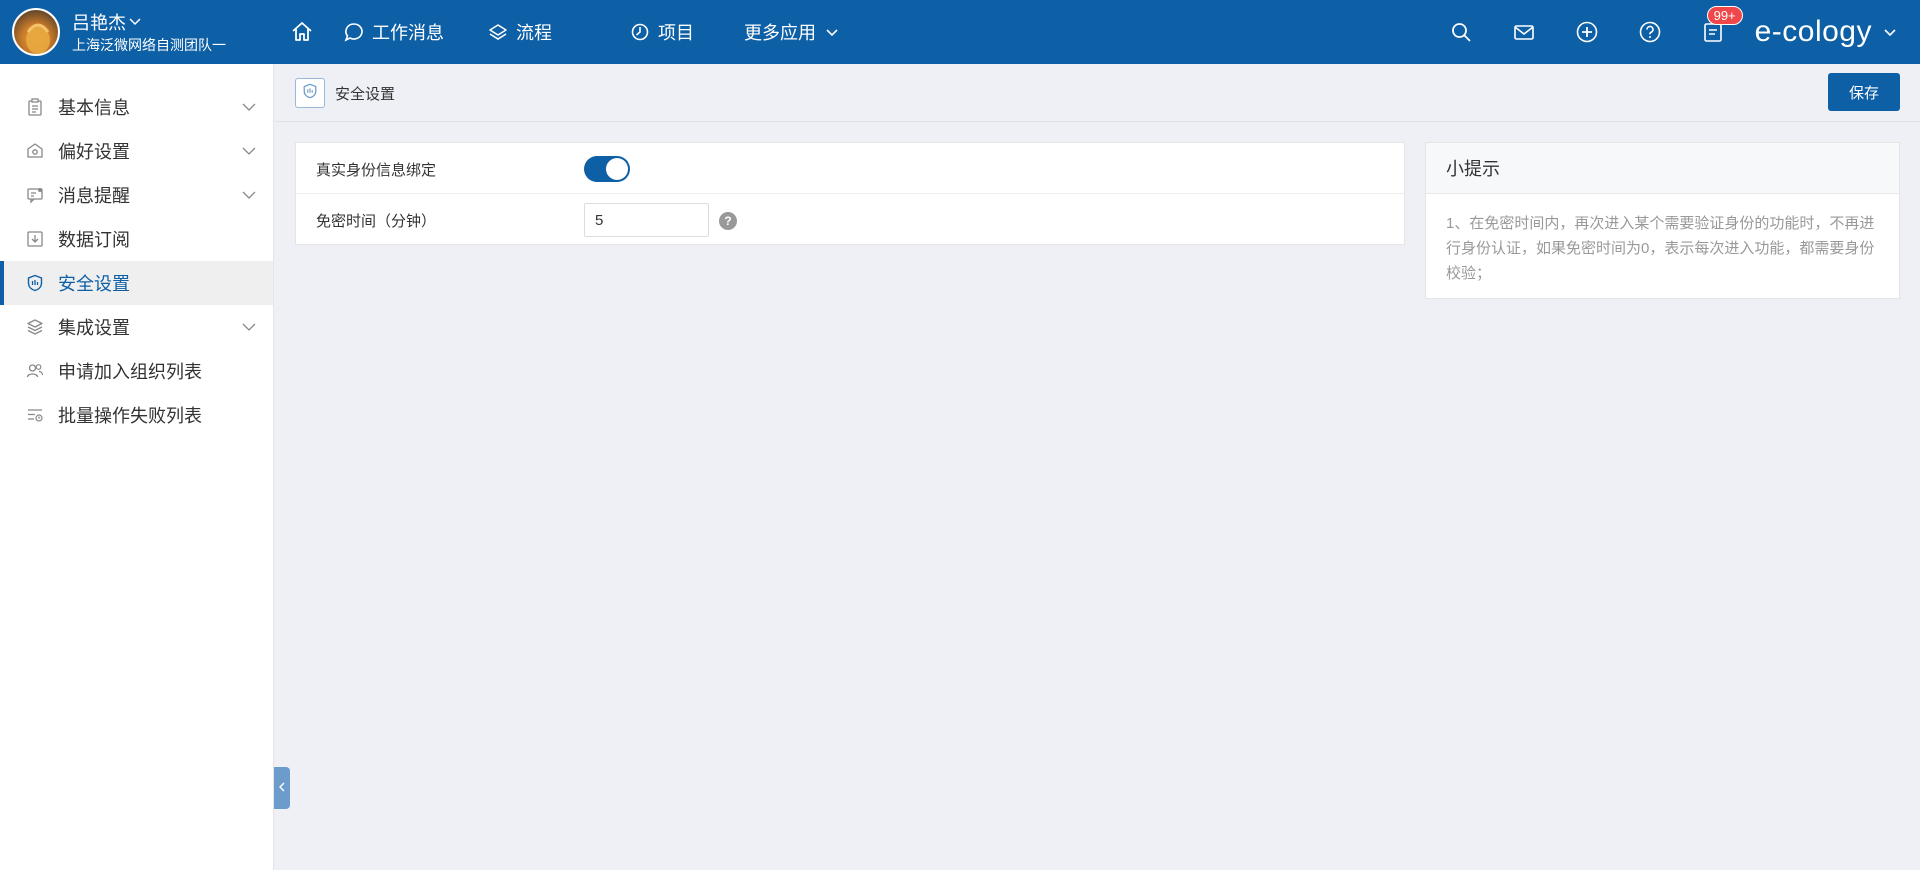  I want to click on sidebar-item-label: 批量操作失败列表, so click(130, 416).